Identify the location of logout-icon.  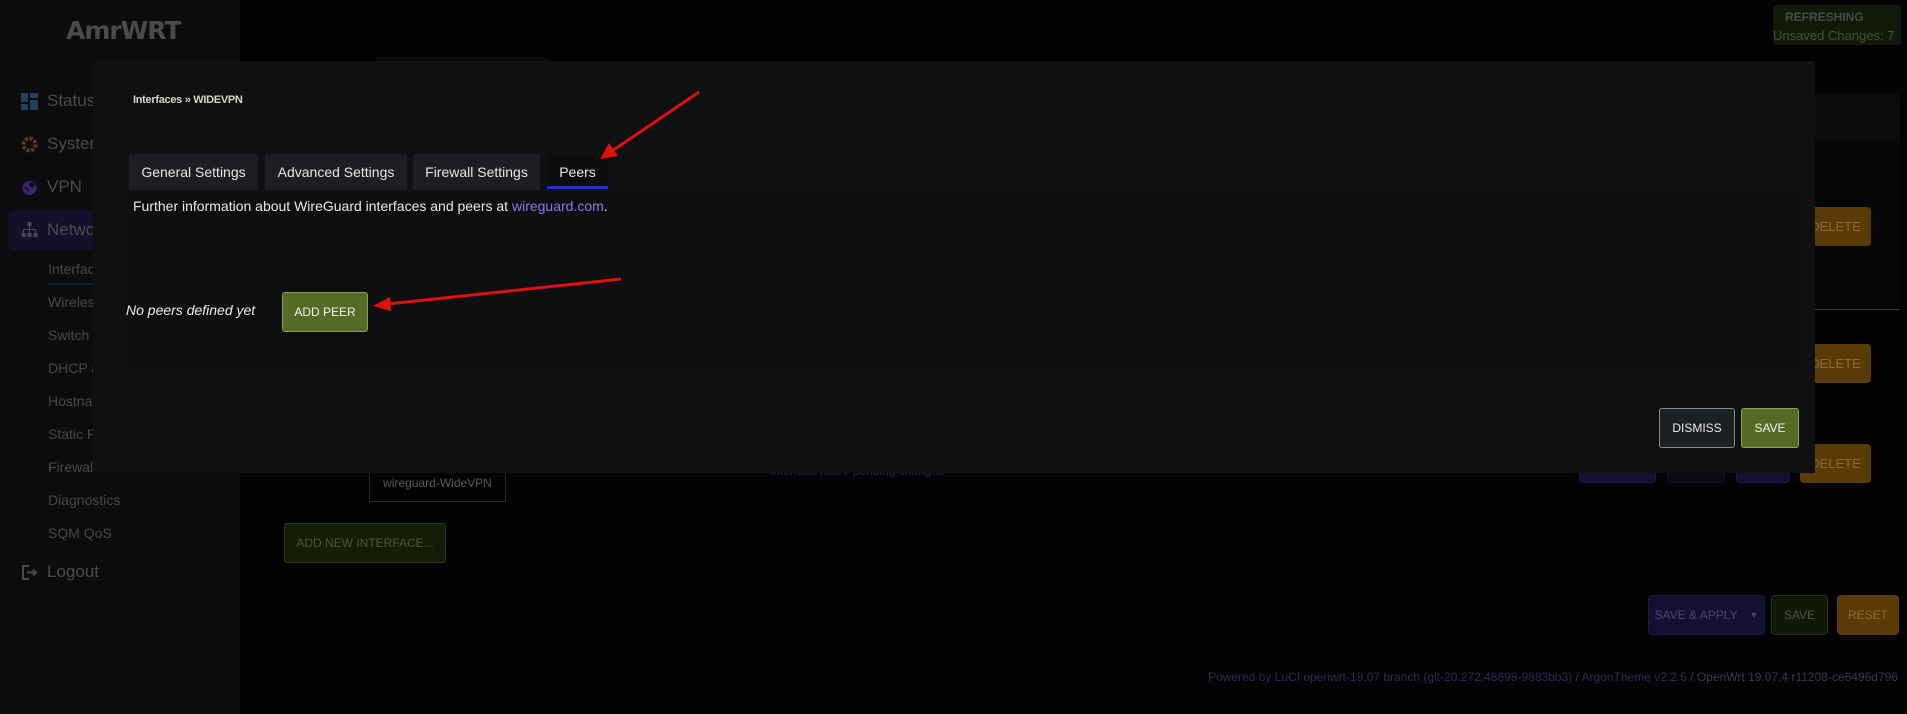
(29, 572).